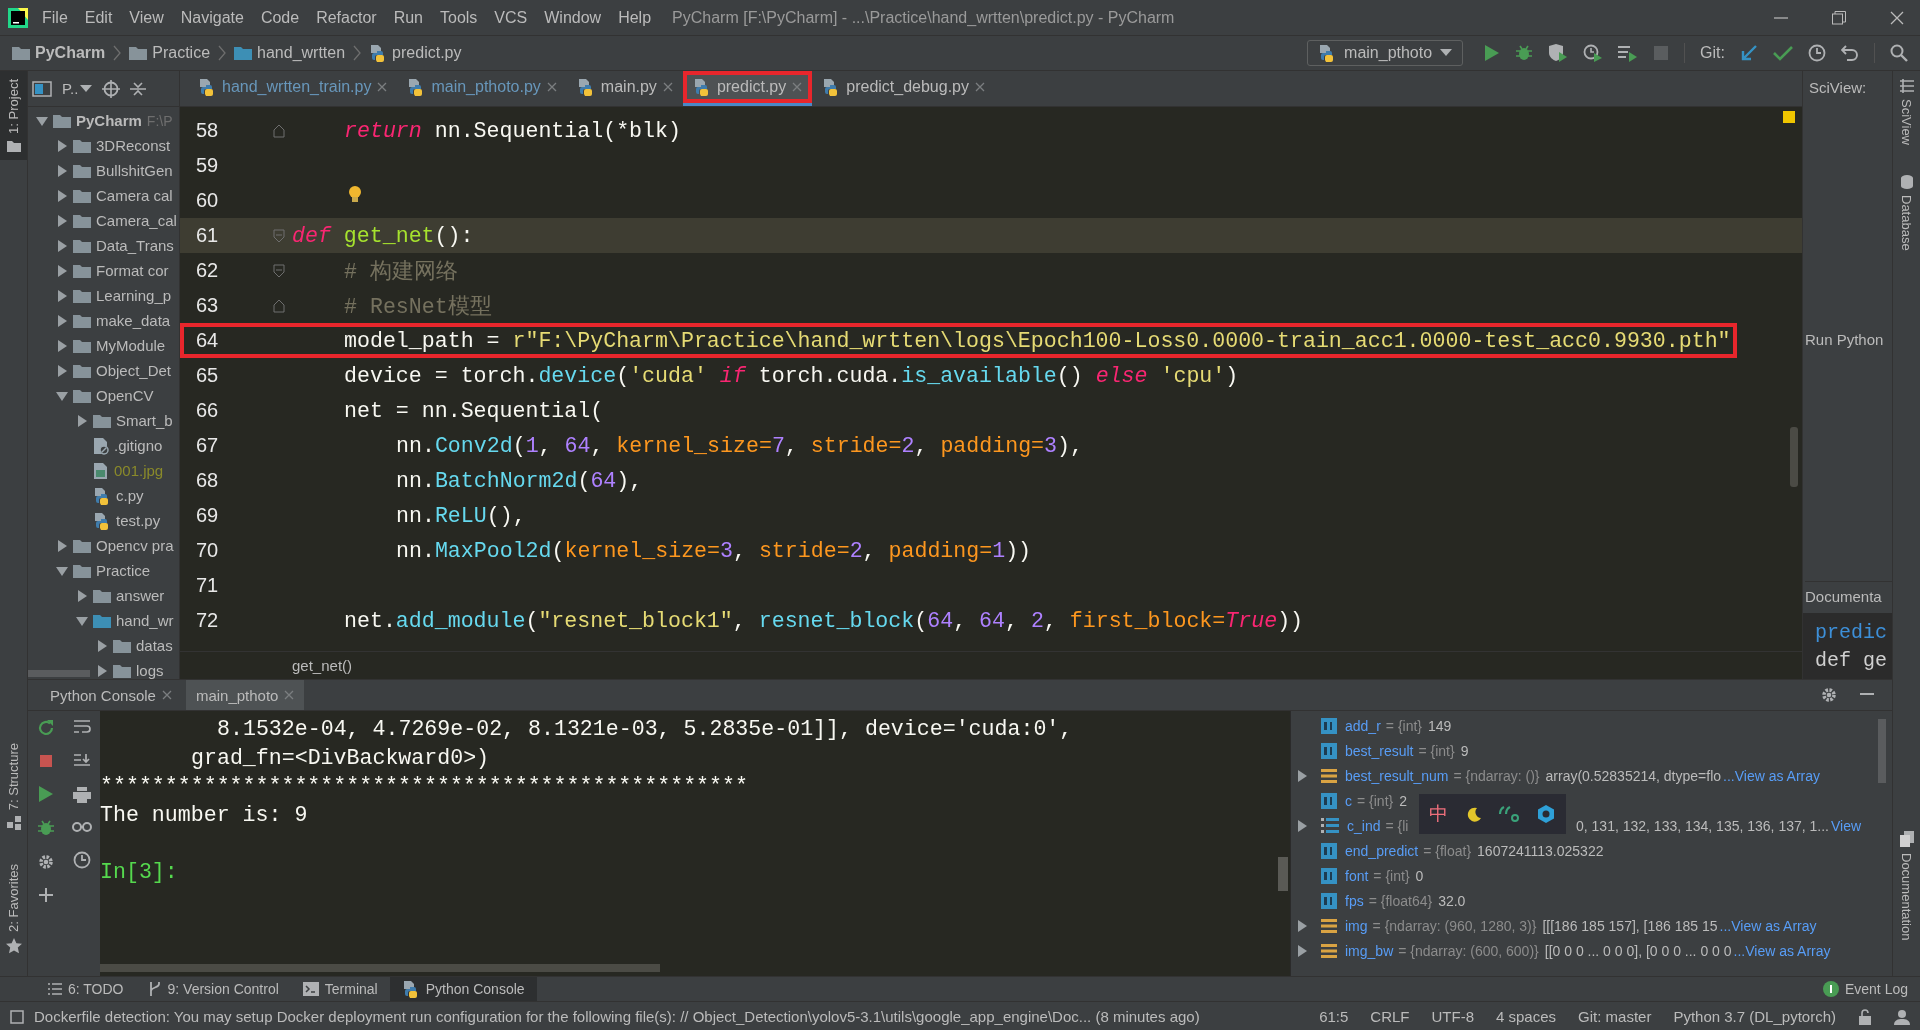 This screenshot has height=1030, width=1920. What do you see at coordinates (138, 520) in the screenshot?
I see `tree-item: test.py` at bounding box center [138, 520].